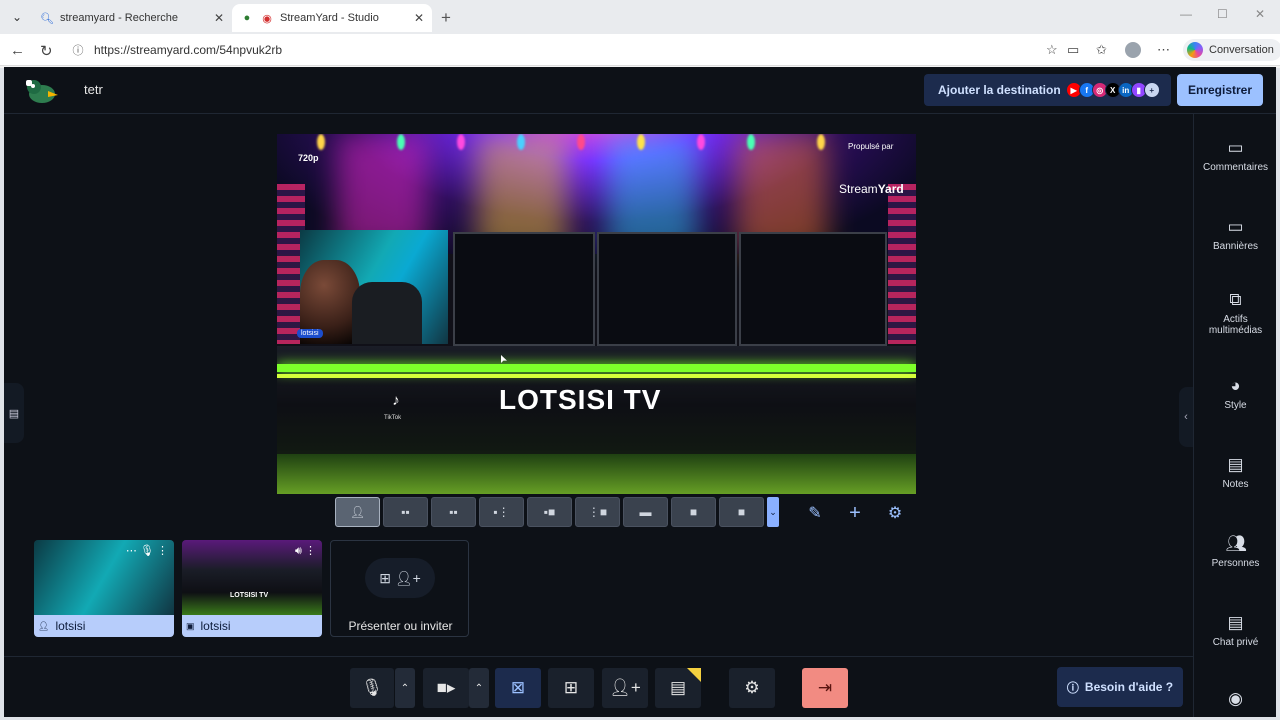 The image size is (1280, 720). What do you see at coordinates (1186, 417) in the screenshot?
I see `sidebar-collapse-icon: ‹` at bounding box center [1186, 417].